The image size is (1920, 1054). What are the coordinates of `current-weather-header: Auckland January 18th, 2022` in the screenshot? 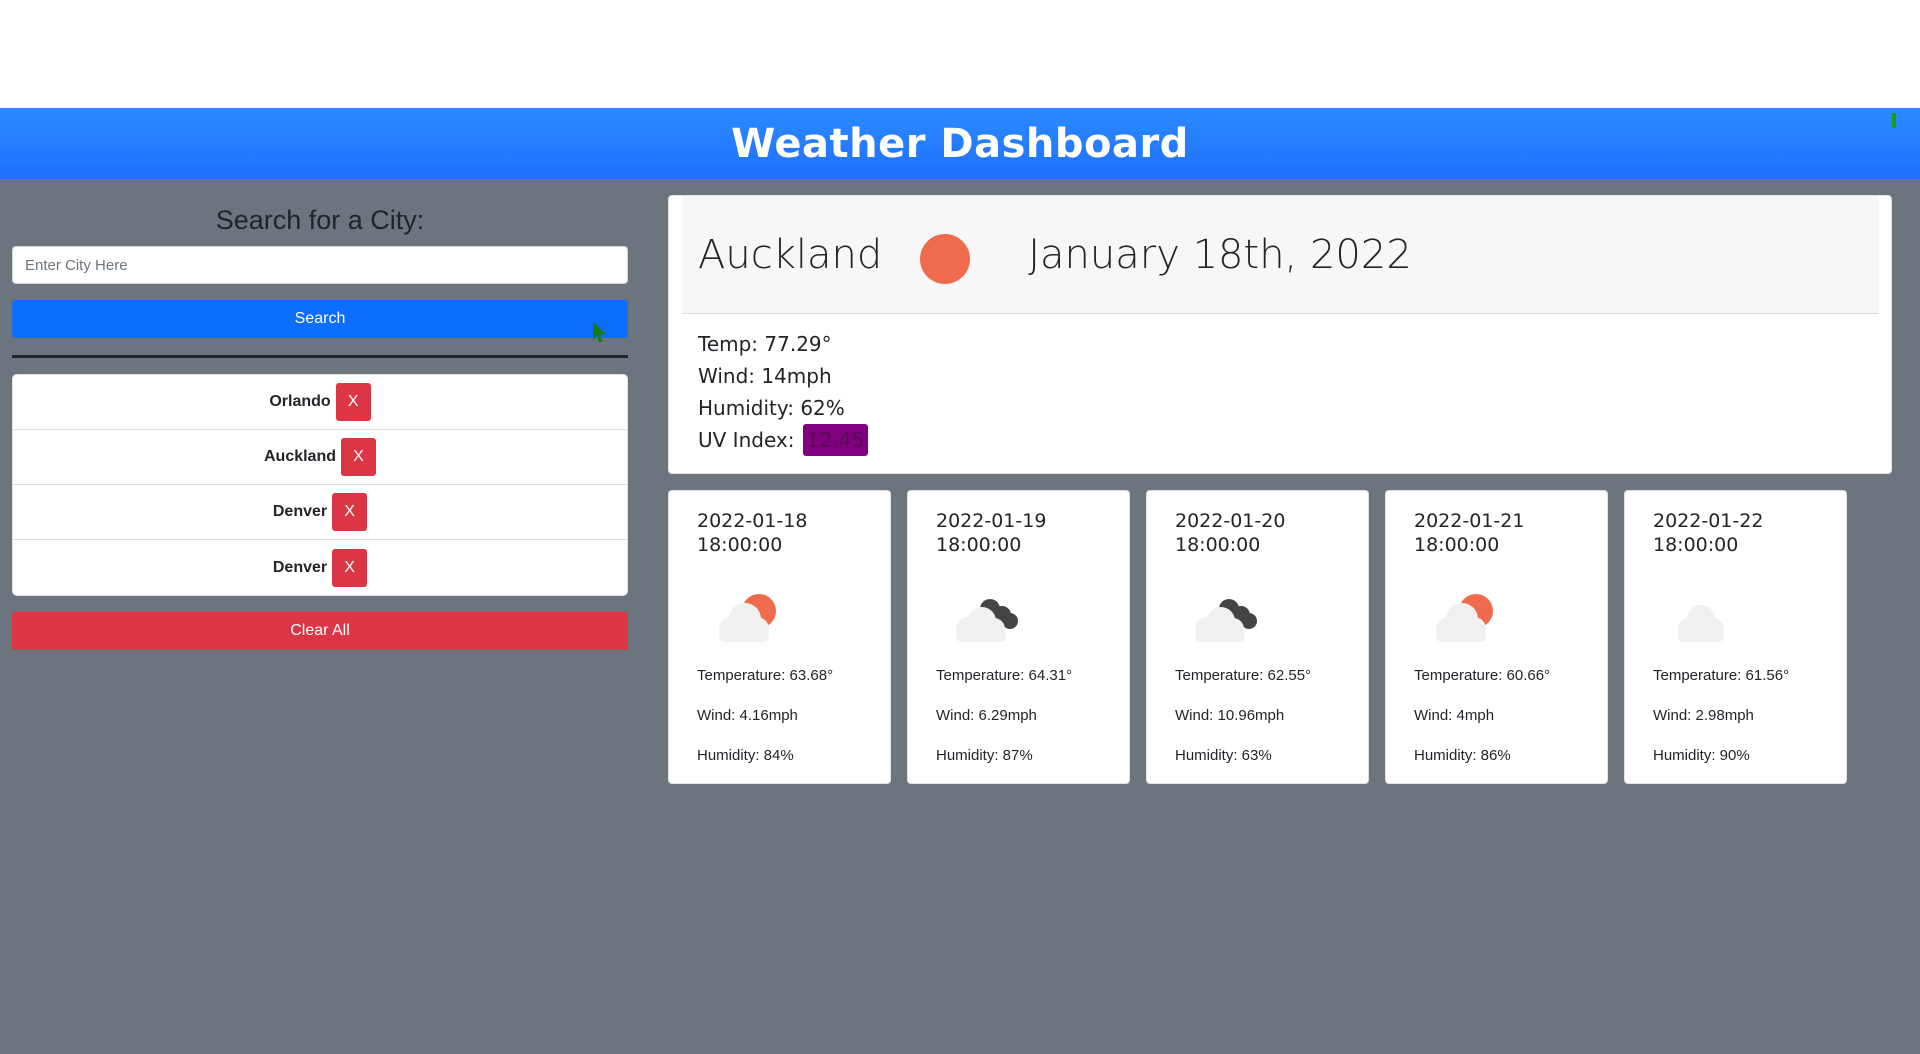 It's located at (1280, 255).